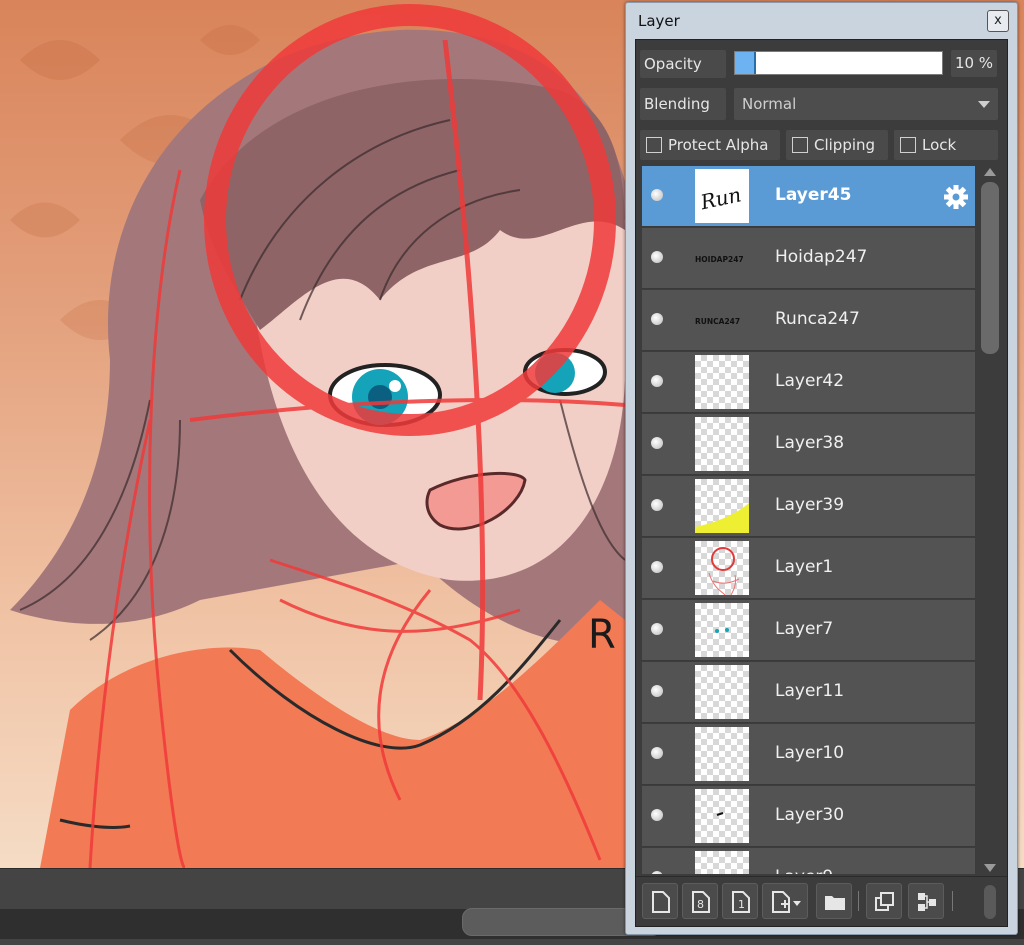  I want to click on layer-row: RUNCA247 Runca247, so click(808, 320).